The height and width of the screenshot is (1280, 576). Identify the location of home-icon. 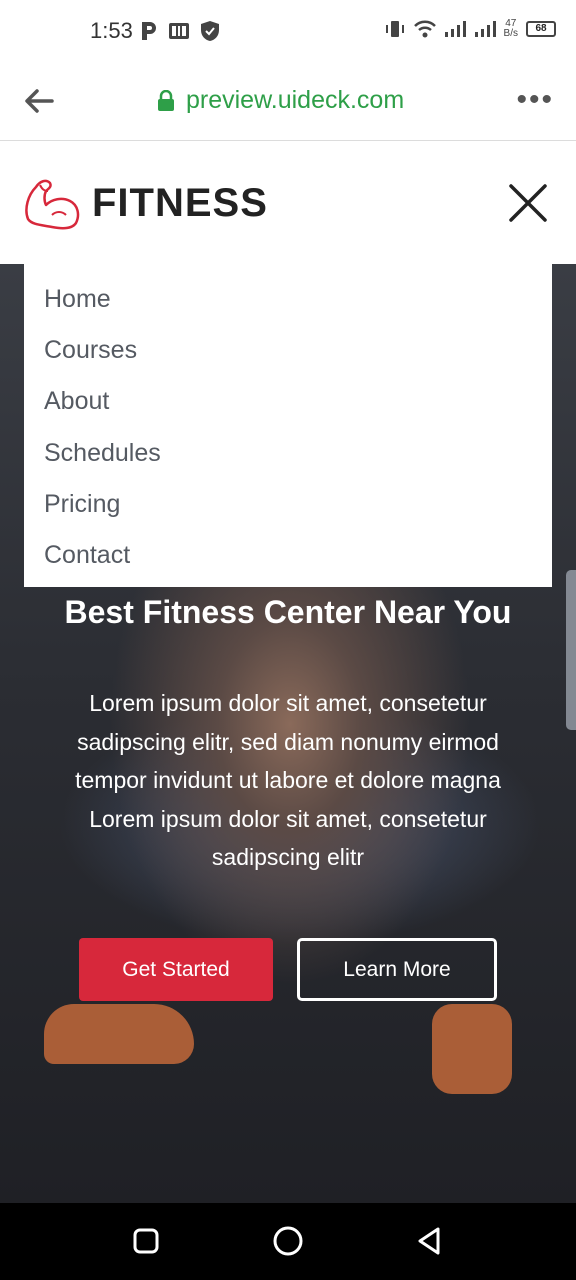
(288, 1241).